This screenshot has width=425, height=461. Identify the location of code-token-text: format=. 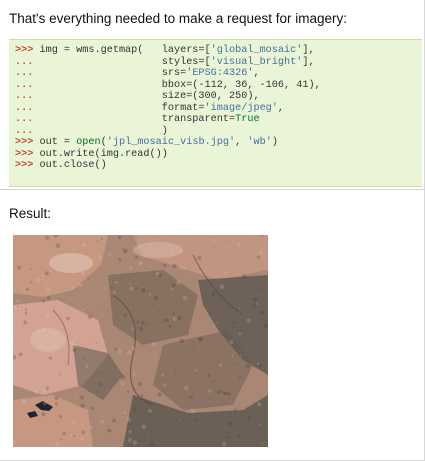
(122, 108).